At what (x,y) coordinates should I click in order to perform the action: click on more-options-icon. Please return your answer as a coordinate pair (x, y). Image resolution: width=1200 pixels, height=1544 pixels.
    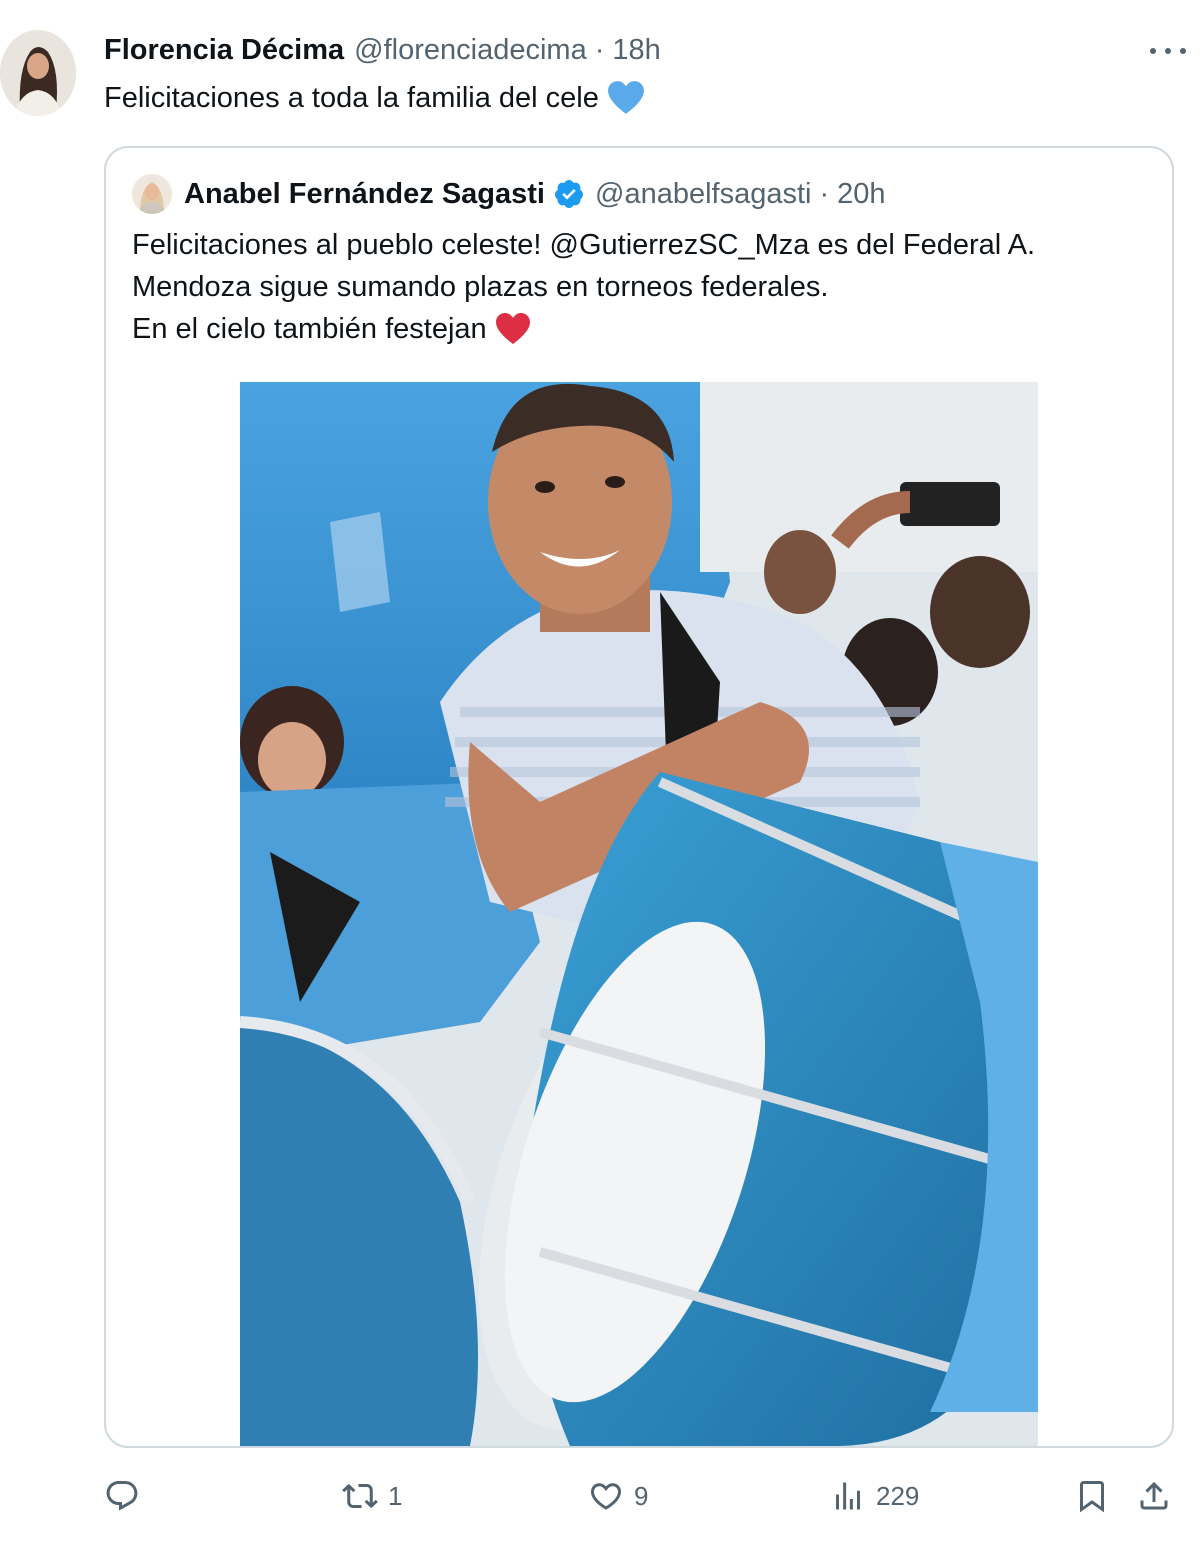
    Looking at the image, I should click on (1168, 51).